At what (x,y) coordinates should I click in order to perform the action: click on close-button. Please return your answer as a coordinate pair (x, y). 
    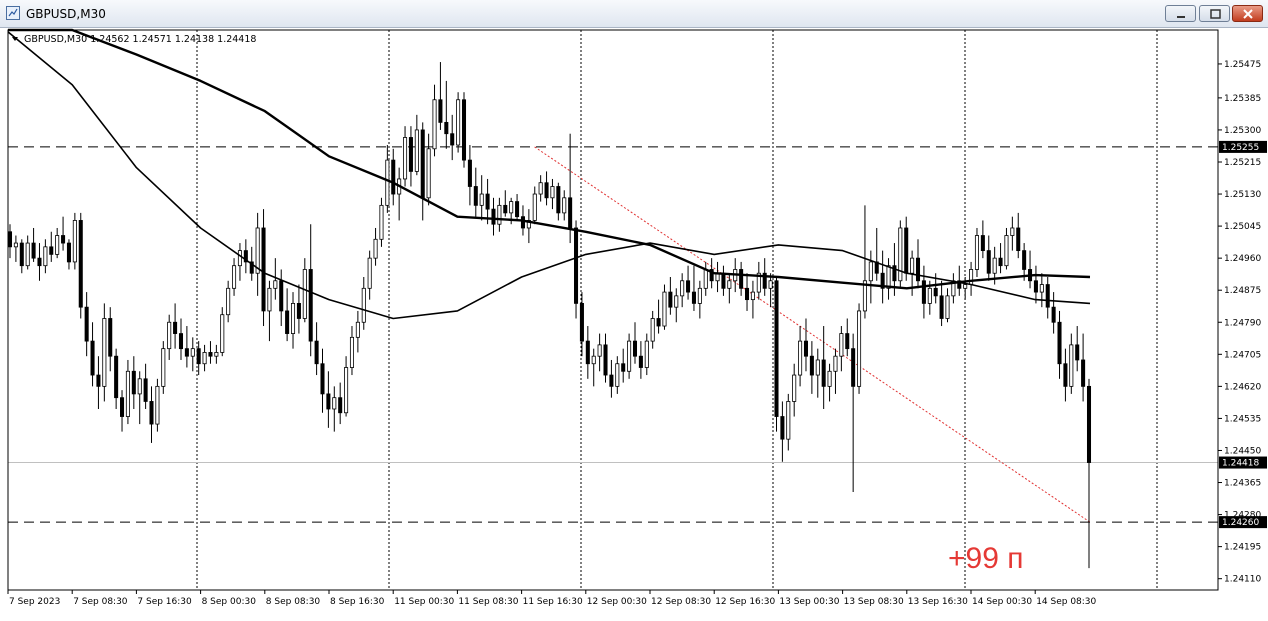
    Looking at the image, I should click on (1247, 13).